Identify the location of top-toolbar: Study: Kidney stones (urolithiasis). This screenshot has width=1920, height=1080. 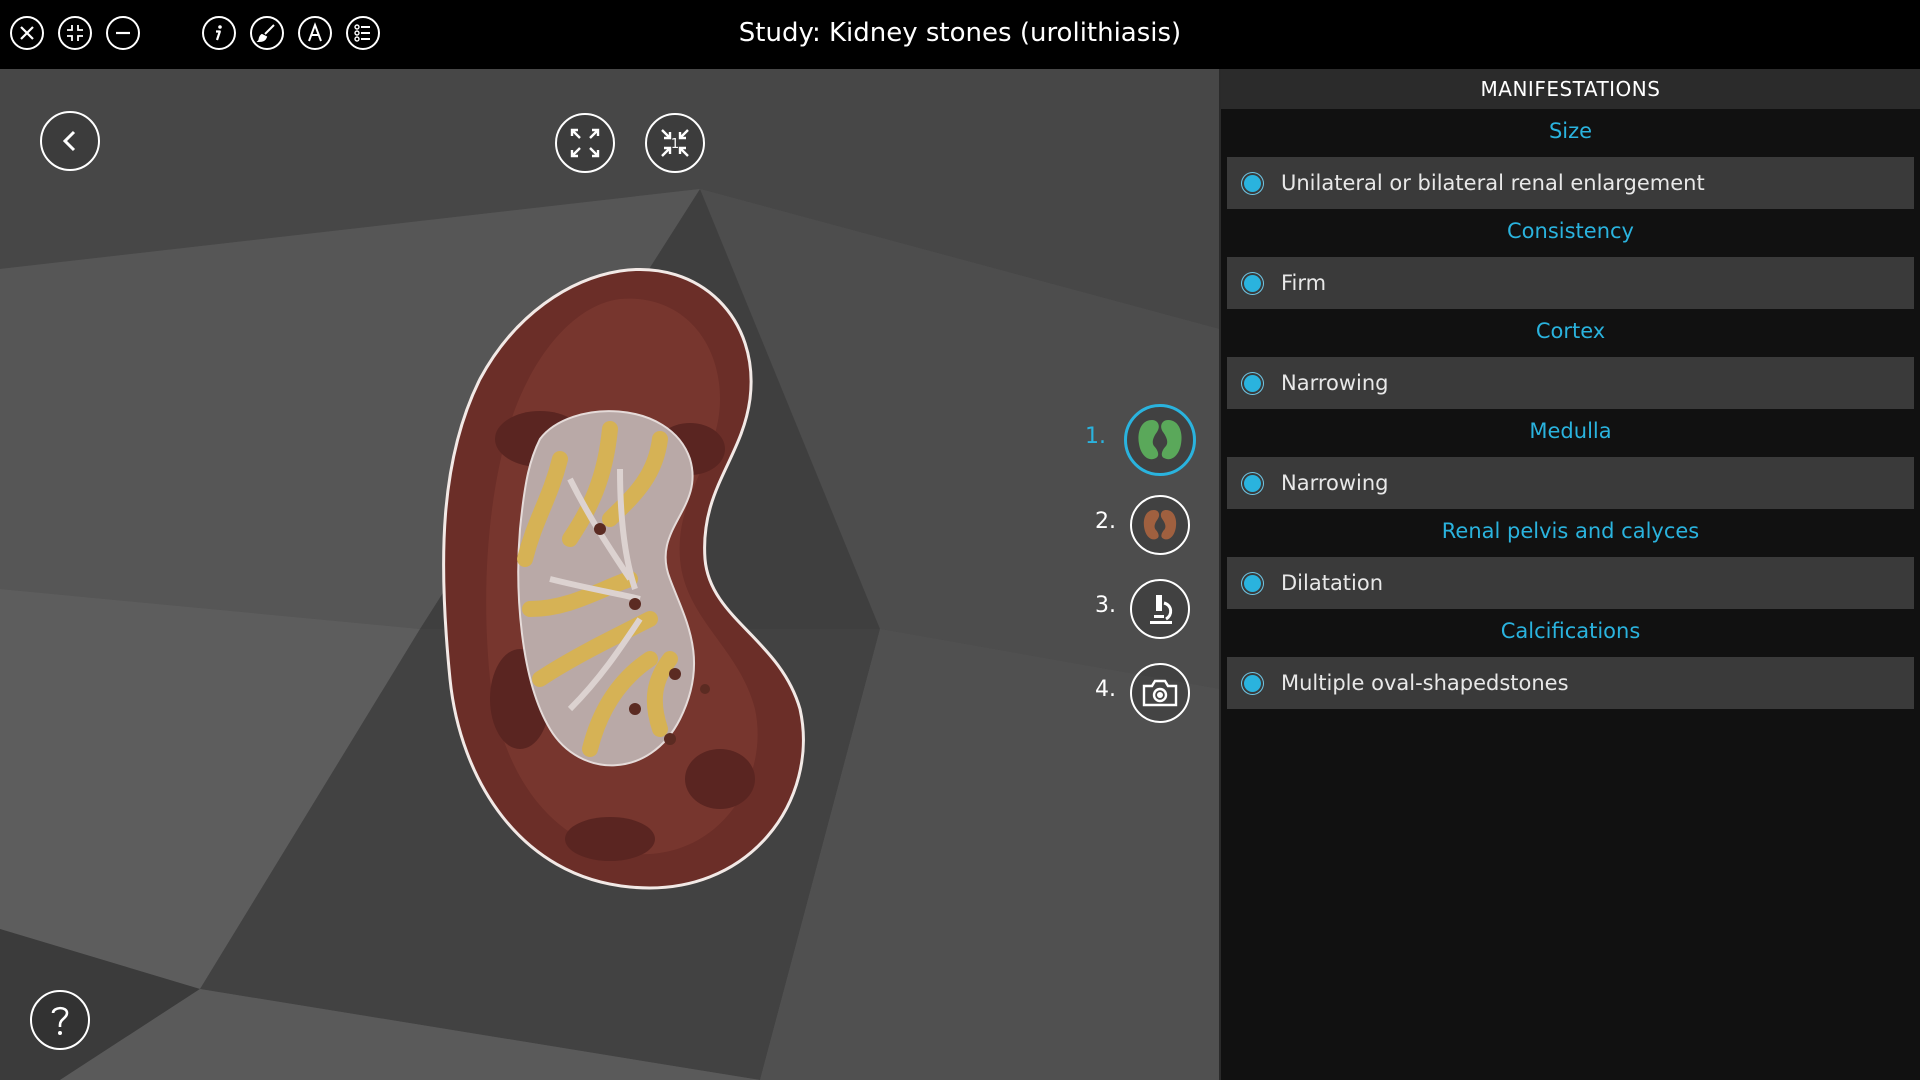
(960, 34).